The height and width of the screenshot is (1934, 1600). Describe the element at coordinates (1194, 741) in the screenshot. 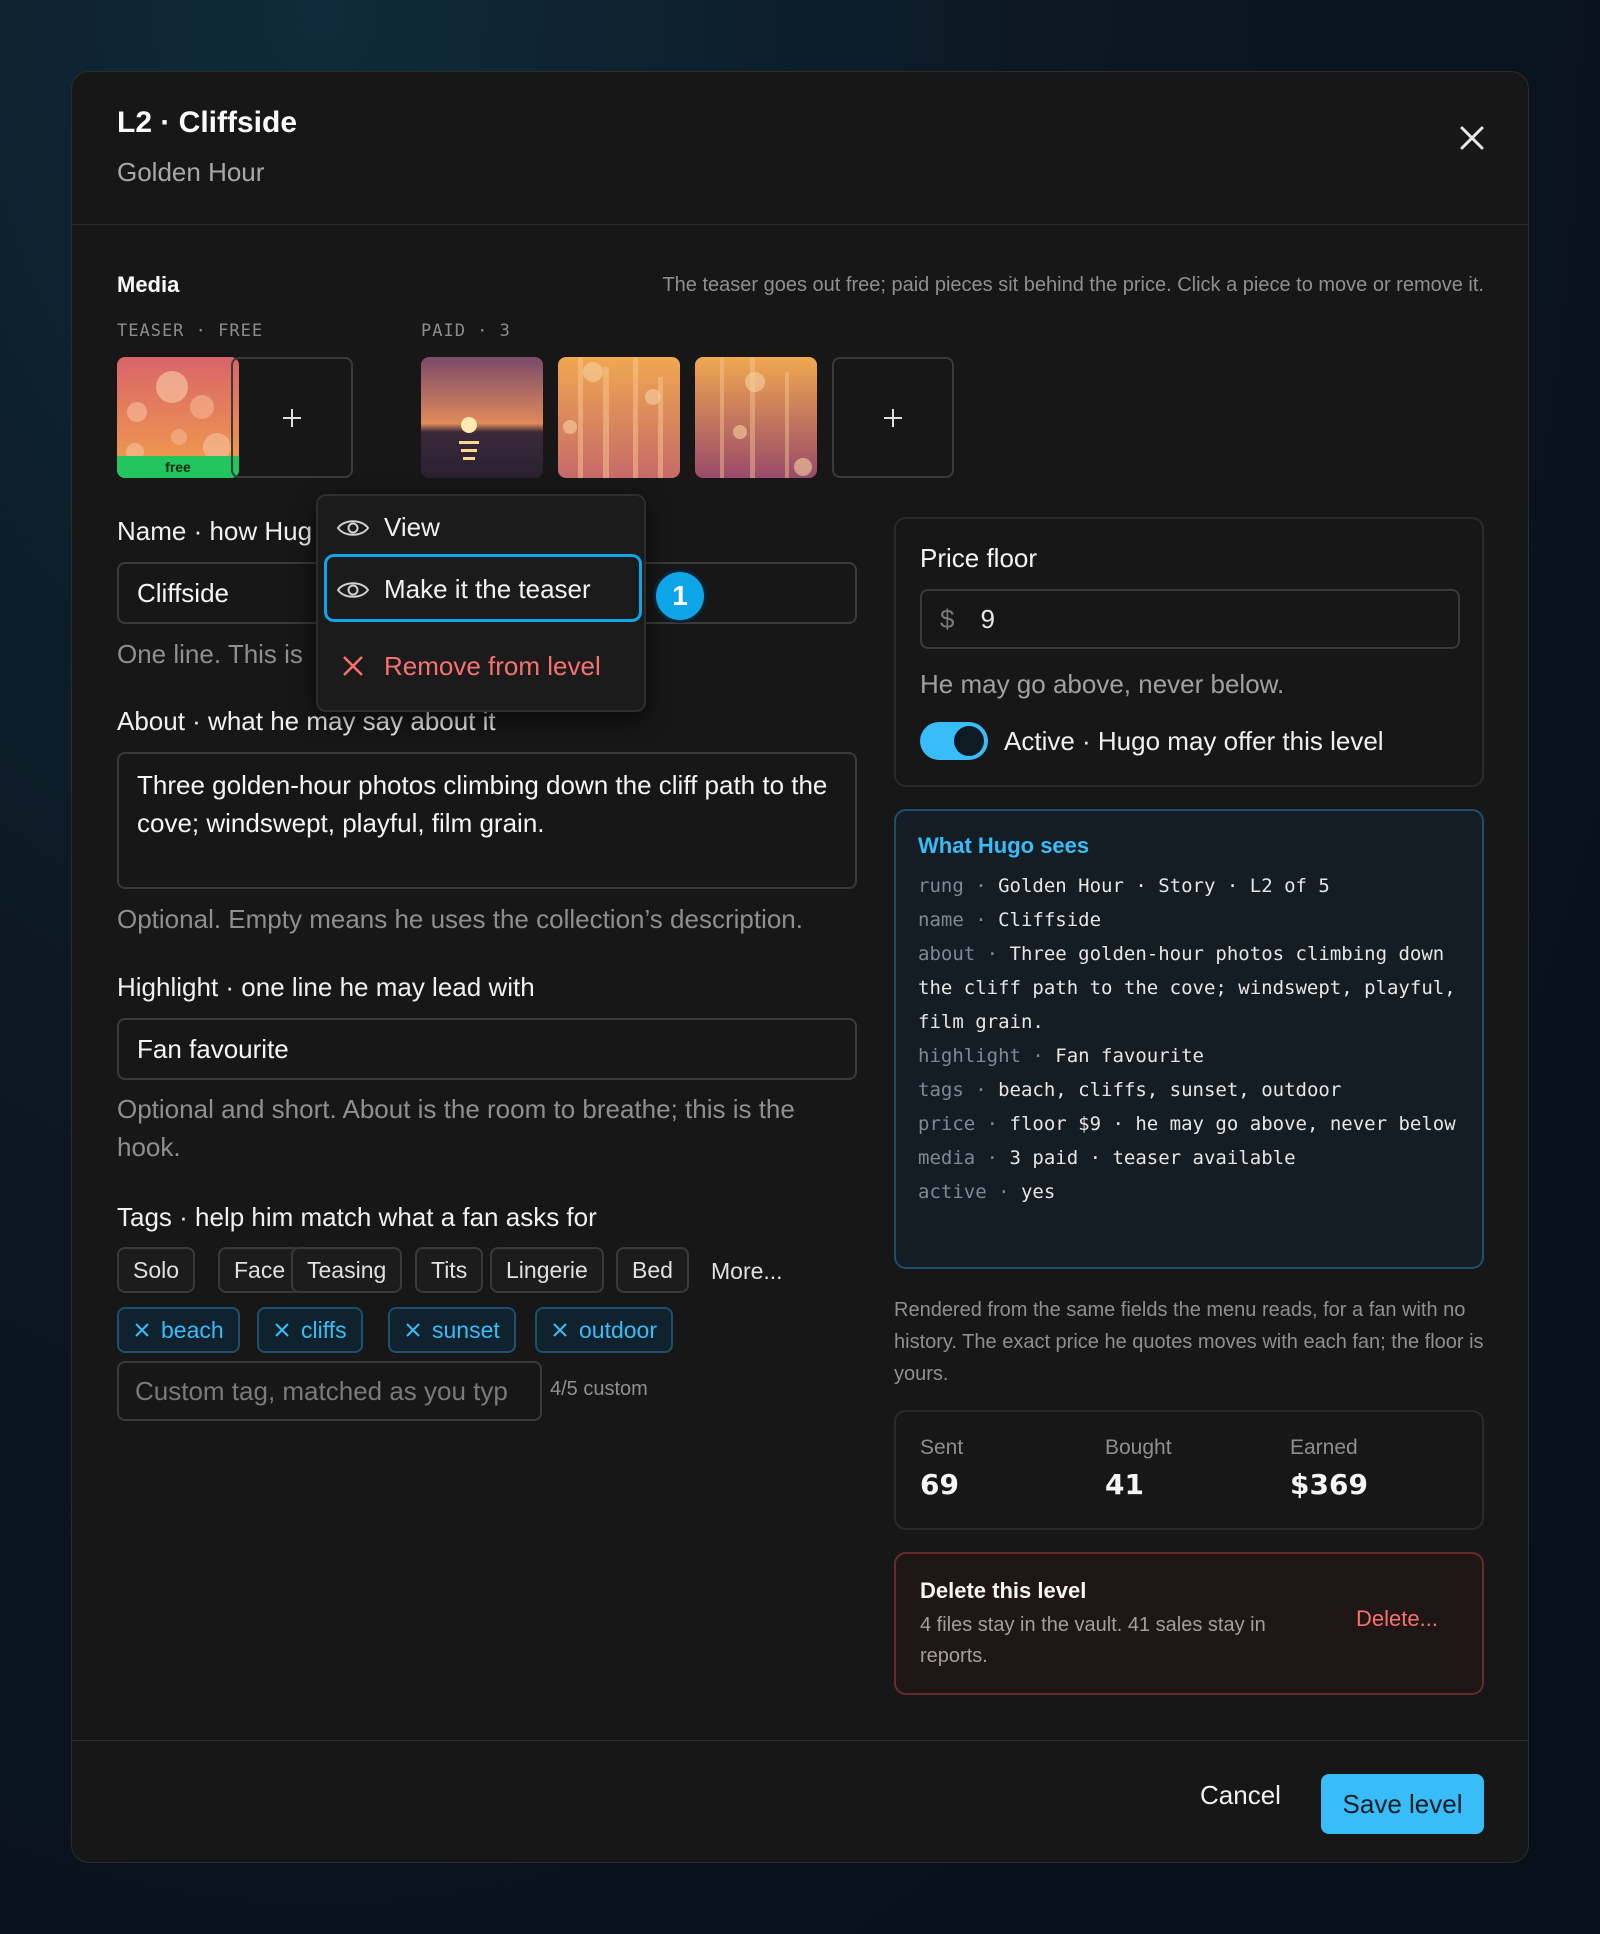

I see `active-toggle-label: Active · Hugo may offer this level` at that location.